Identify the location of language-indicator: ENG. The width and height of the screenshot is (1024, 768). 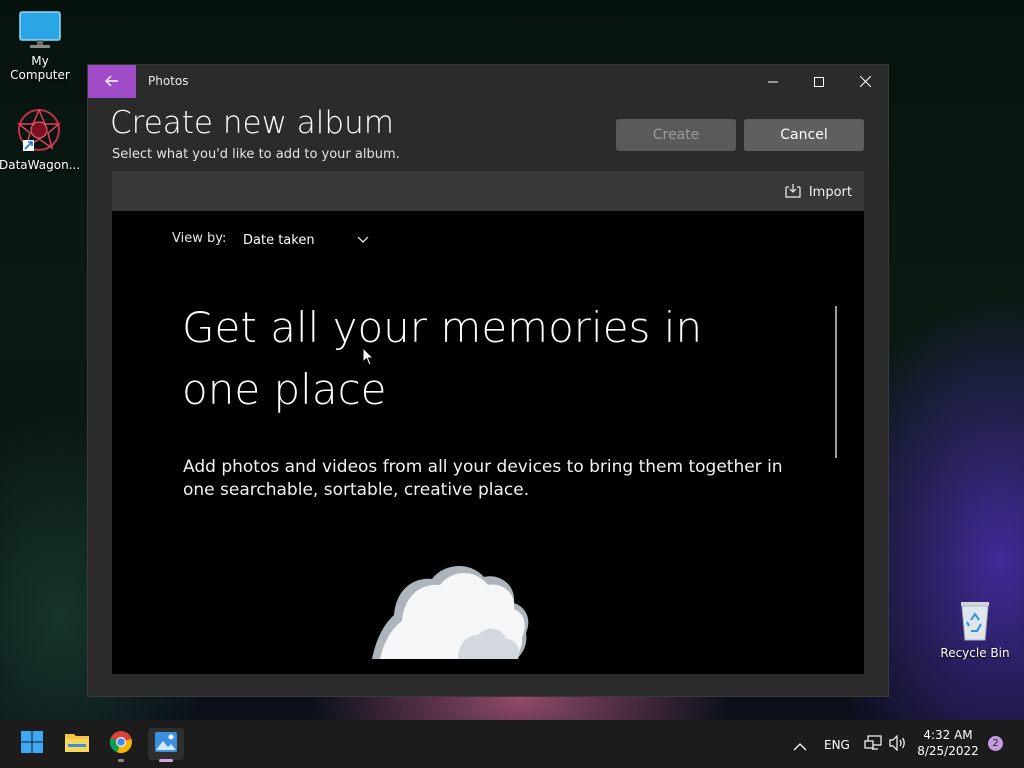
(837, 745).